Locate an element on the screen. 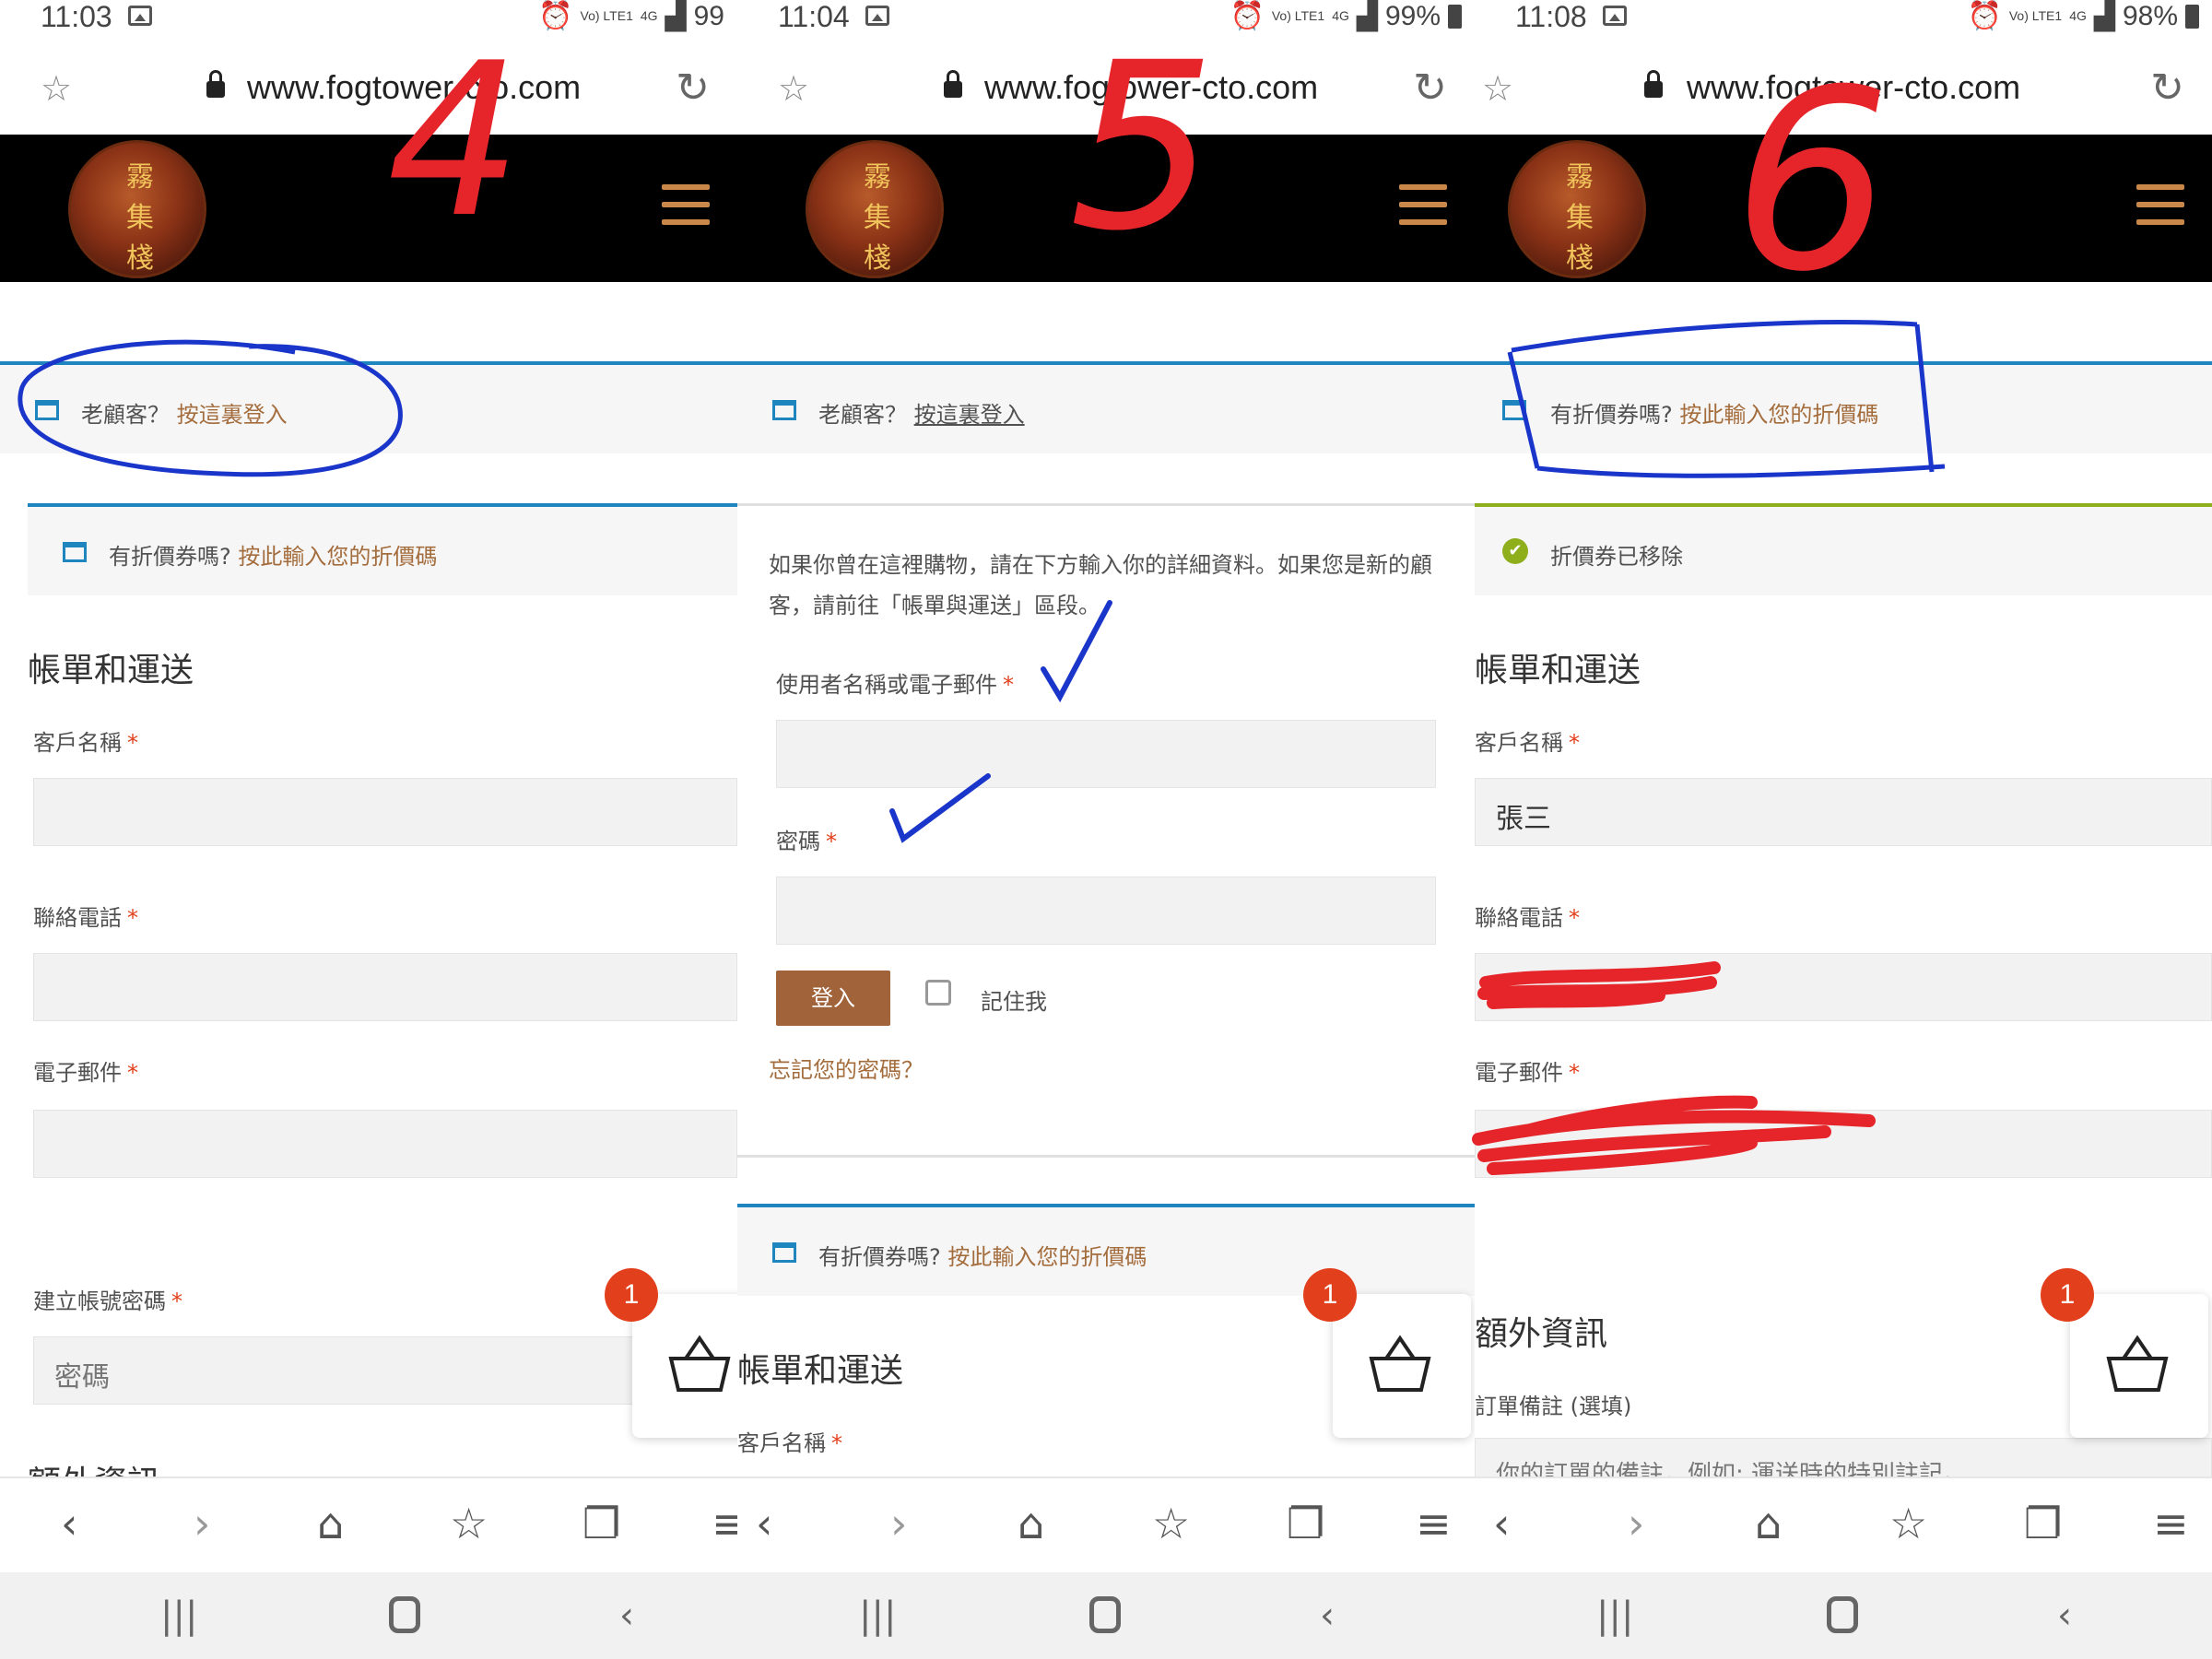  username-label: 使用者名稱或電子郵件 * is located at coordinates (895, 685).